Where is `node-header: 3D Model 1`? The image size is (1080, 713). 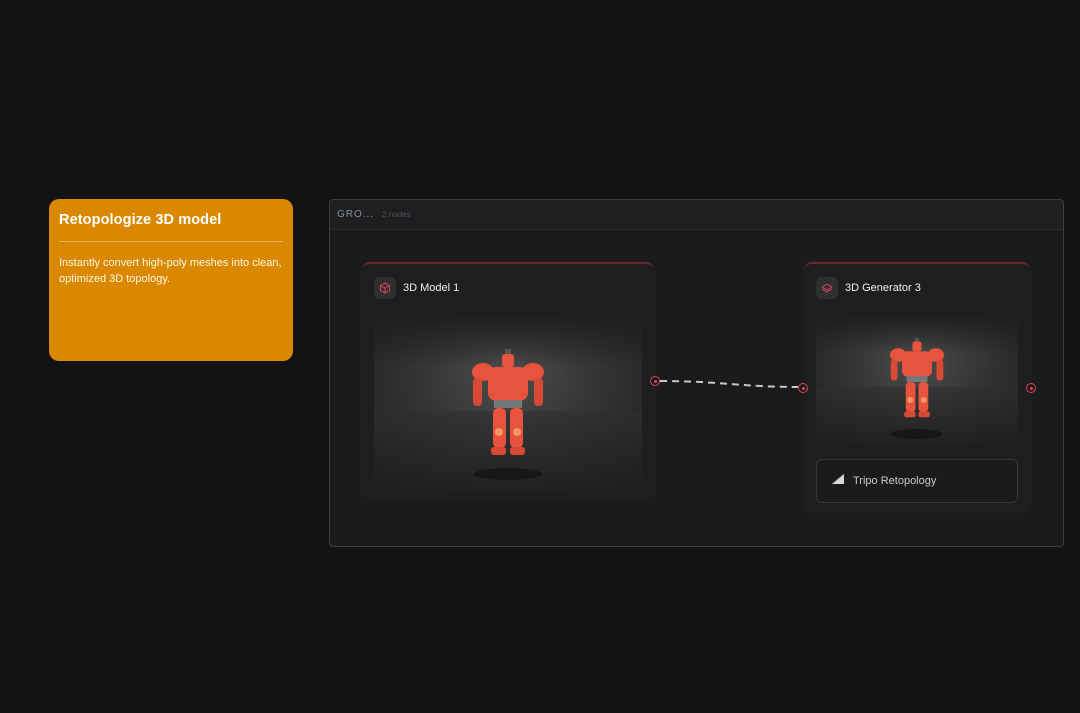
node-header: 3D Model 1 is located at coordinates (508, 282).